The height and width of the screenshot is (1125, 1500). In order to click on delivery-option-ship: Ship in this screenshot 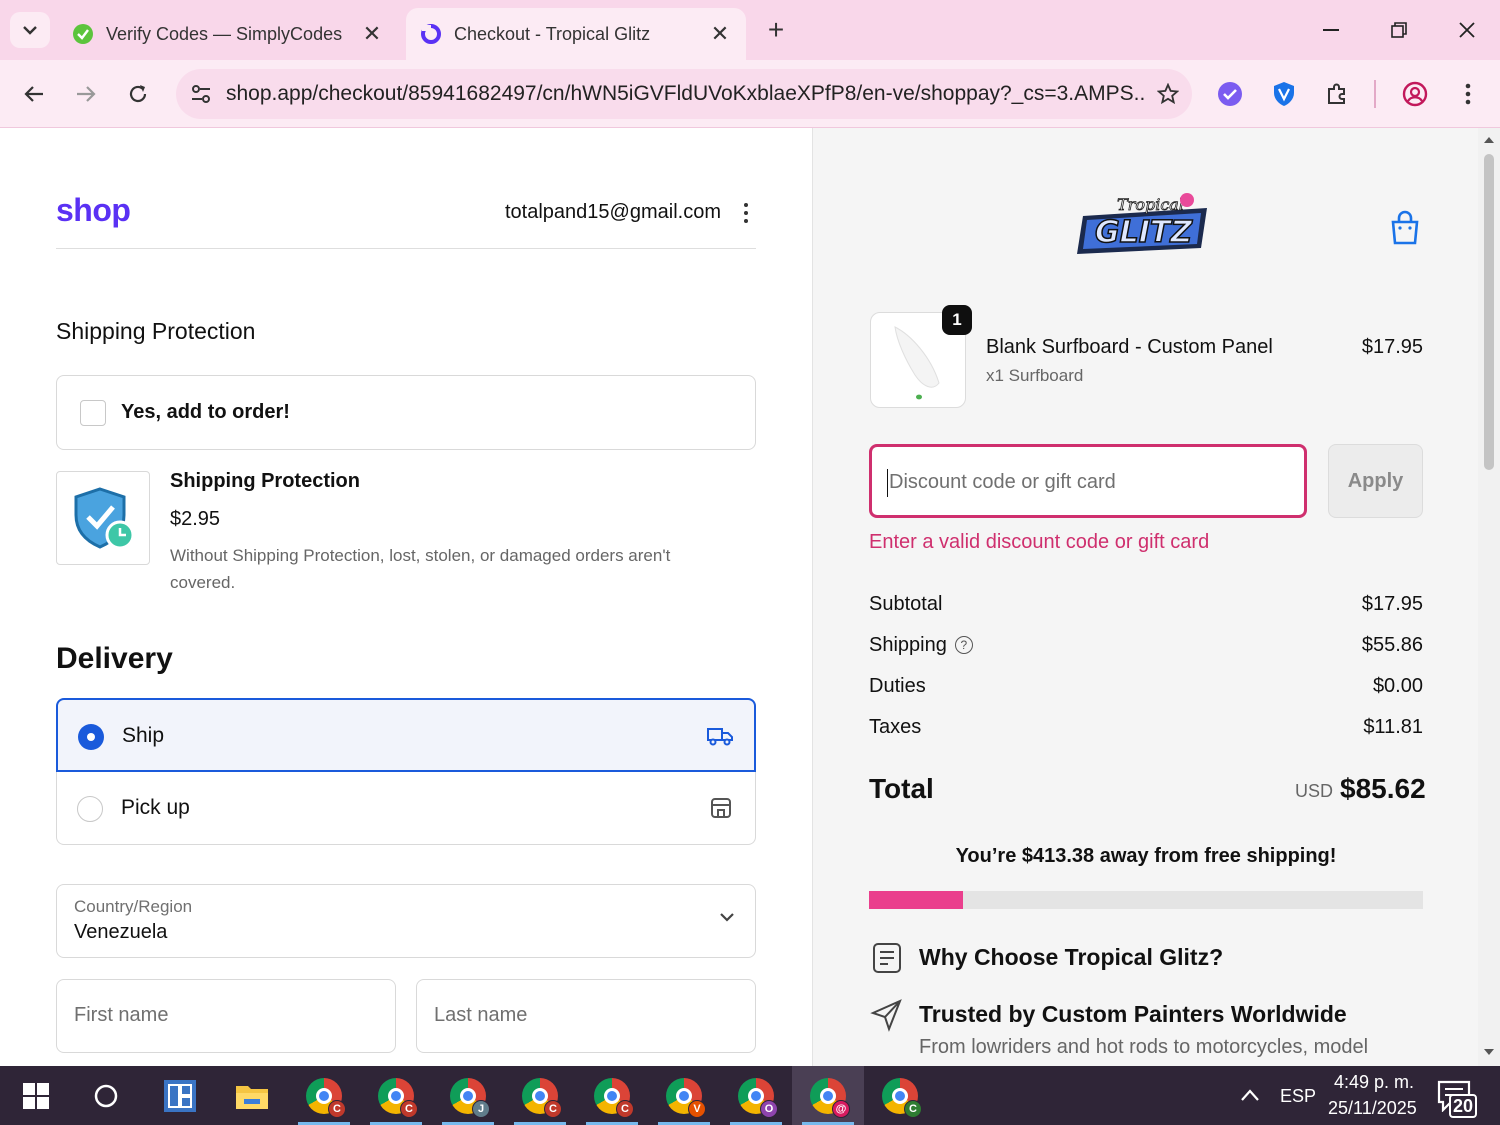, I will do `click(406, 735)`.